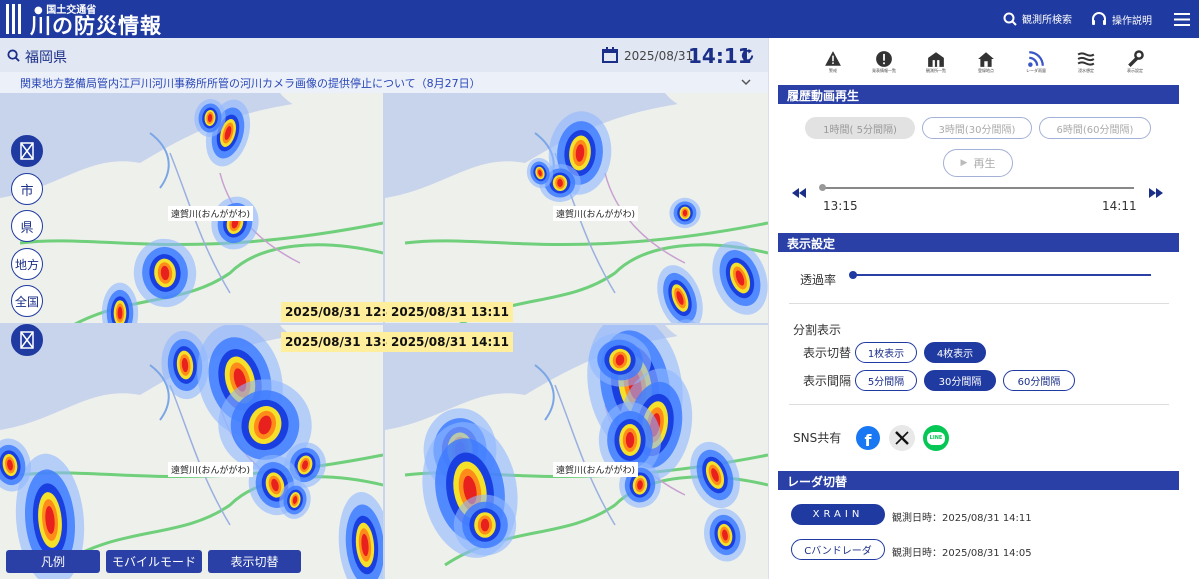 This screenshot has width=1199, height=579. What do you see at coordinates (384, 55) in the screenshot?
I see `search-bar: 福岡県 2025/08/31 14:11` at bounding box center [384, 55].